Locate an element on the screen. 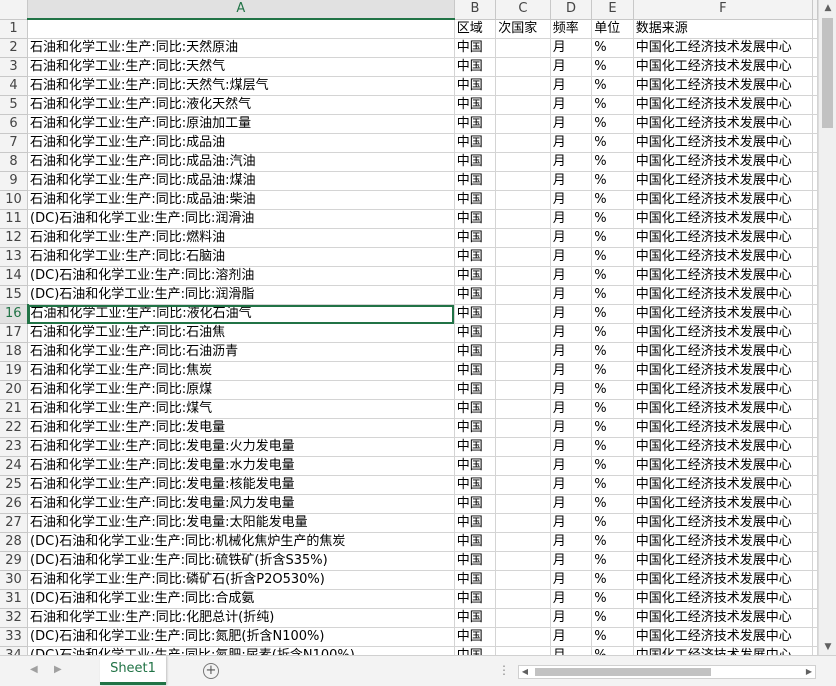 The height and width of the screenshot is (686, 836). cell-a32: 石油和化学工业:生产:同比:化肥总计(折纯) is located at coordinates (241, 618).